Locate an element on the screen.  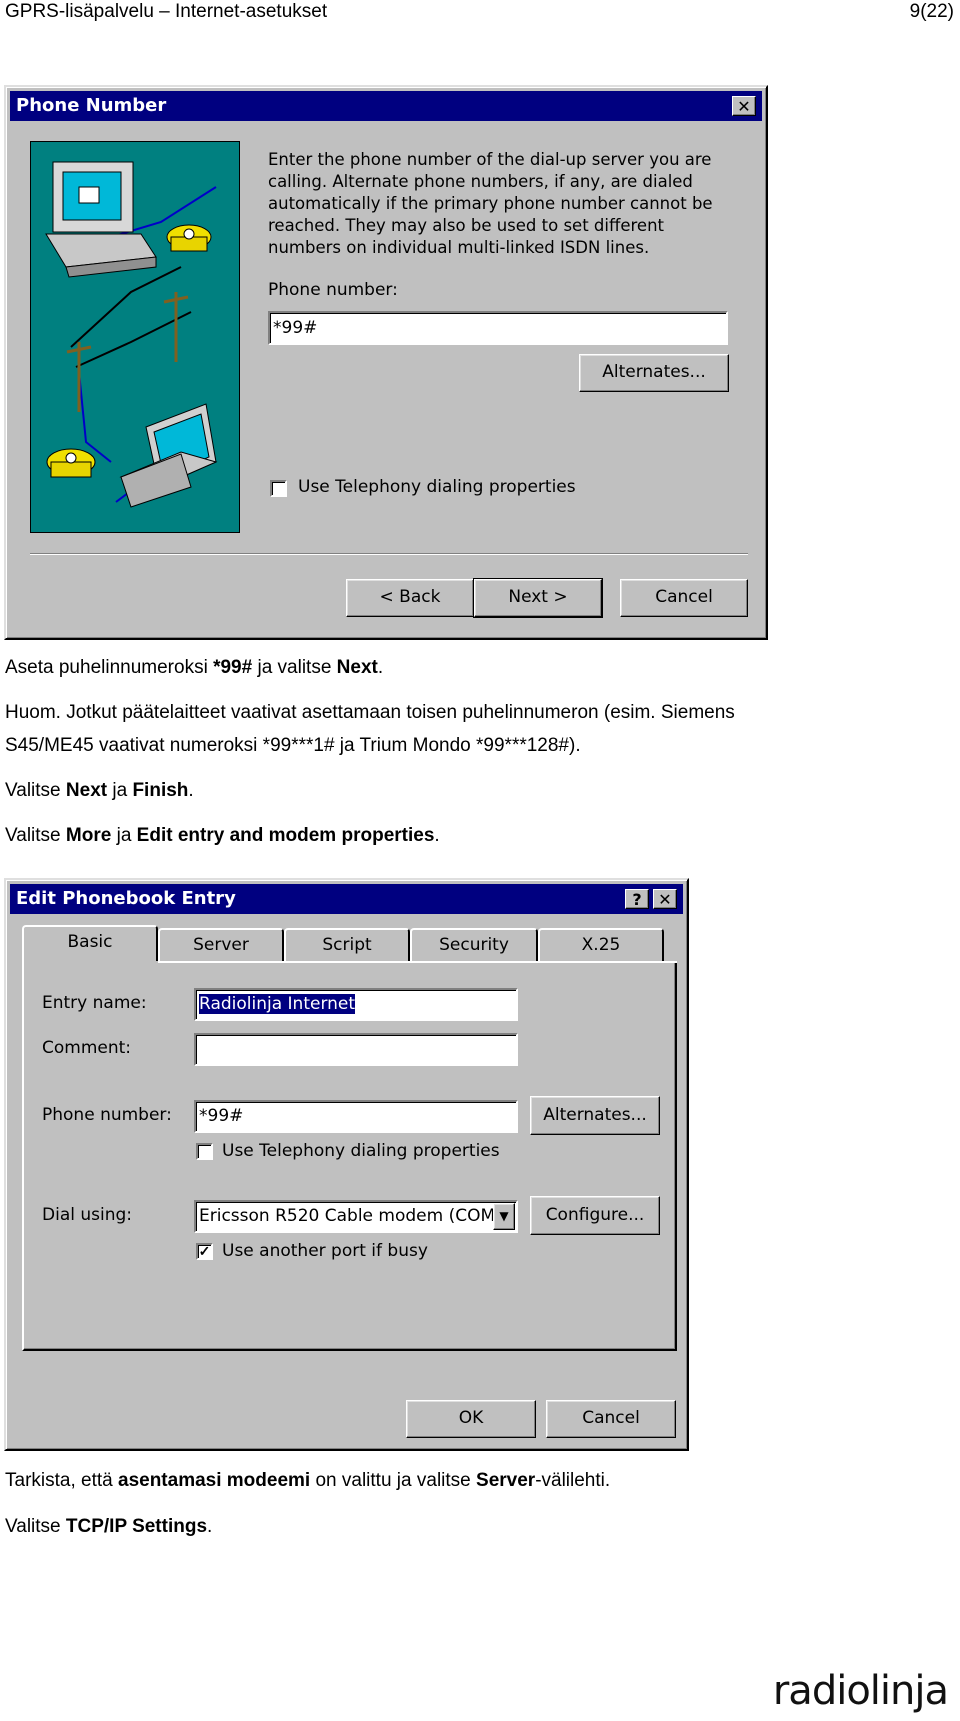
text-bold: Finish is located at coordinates (160, 790).